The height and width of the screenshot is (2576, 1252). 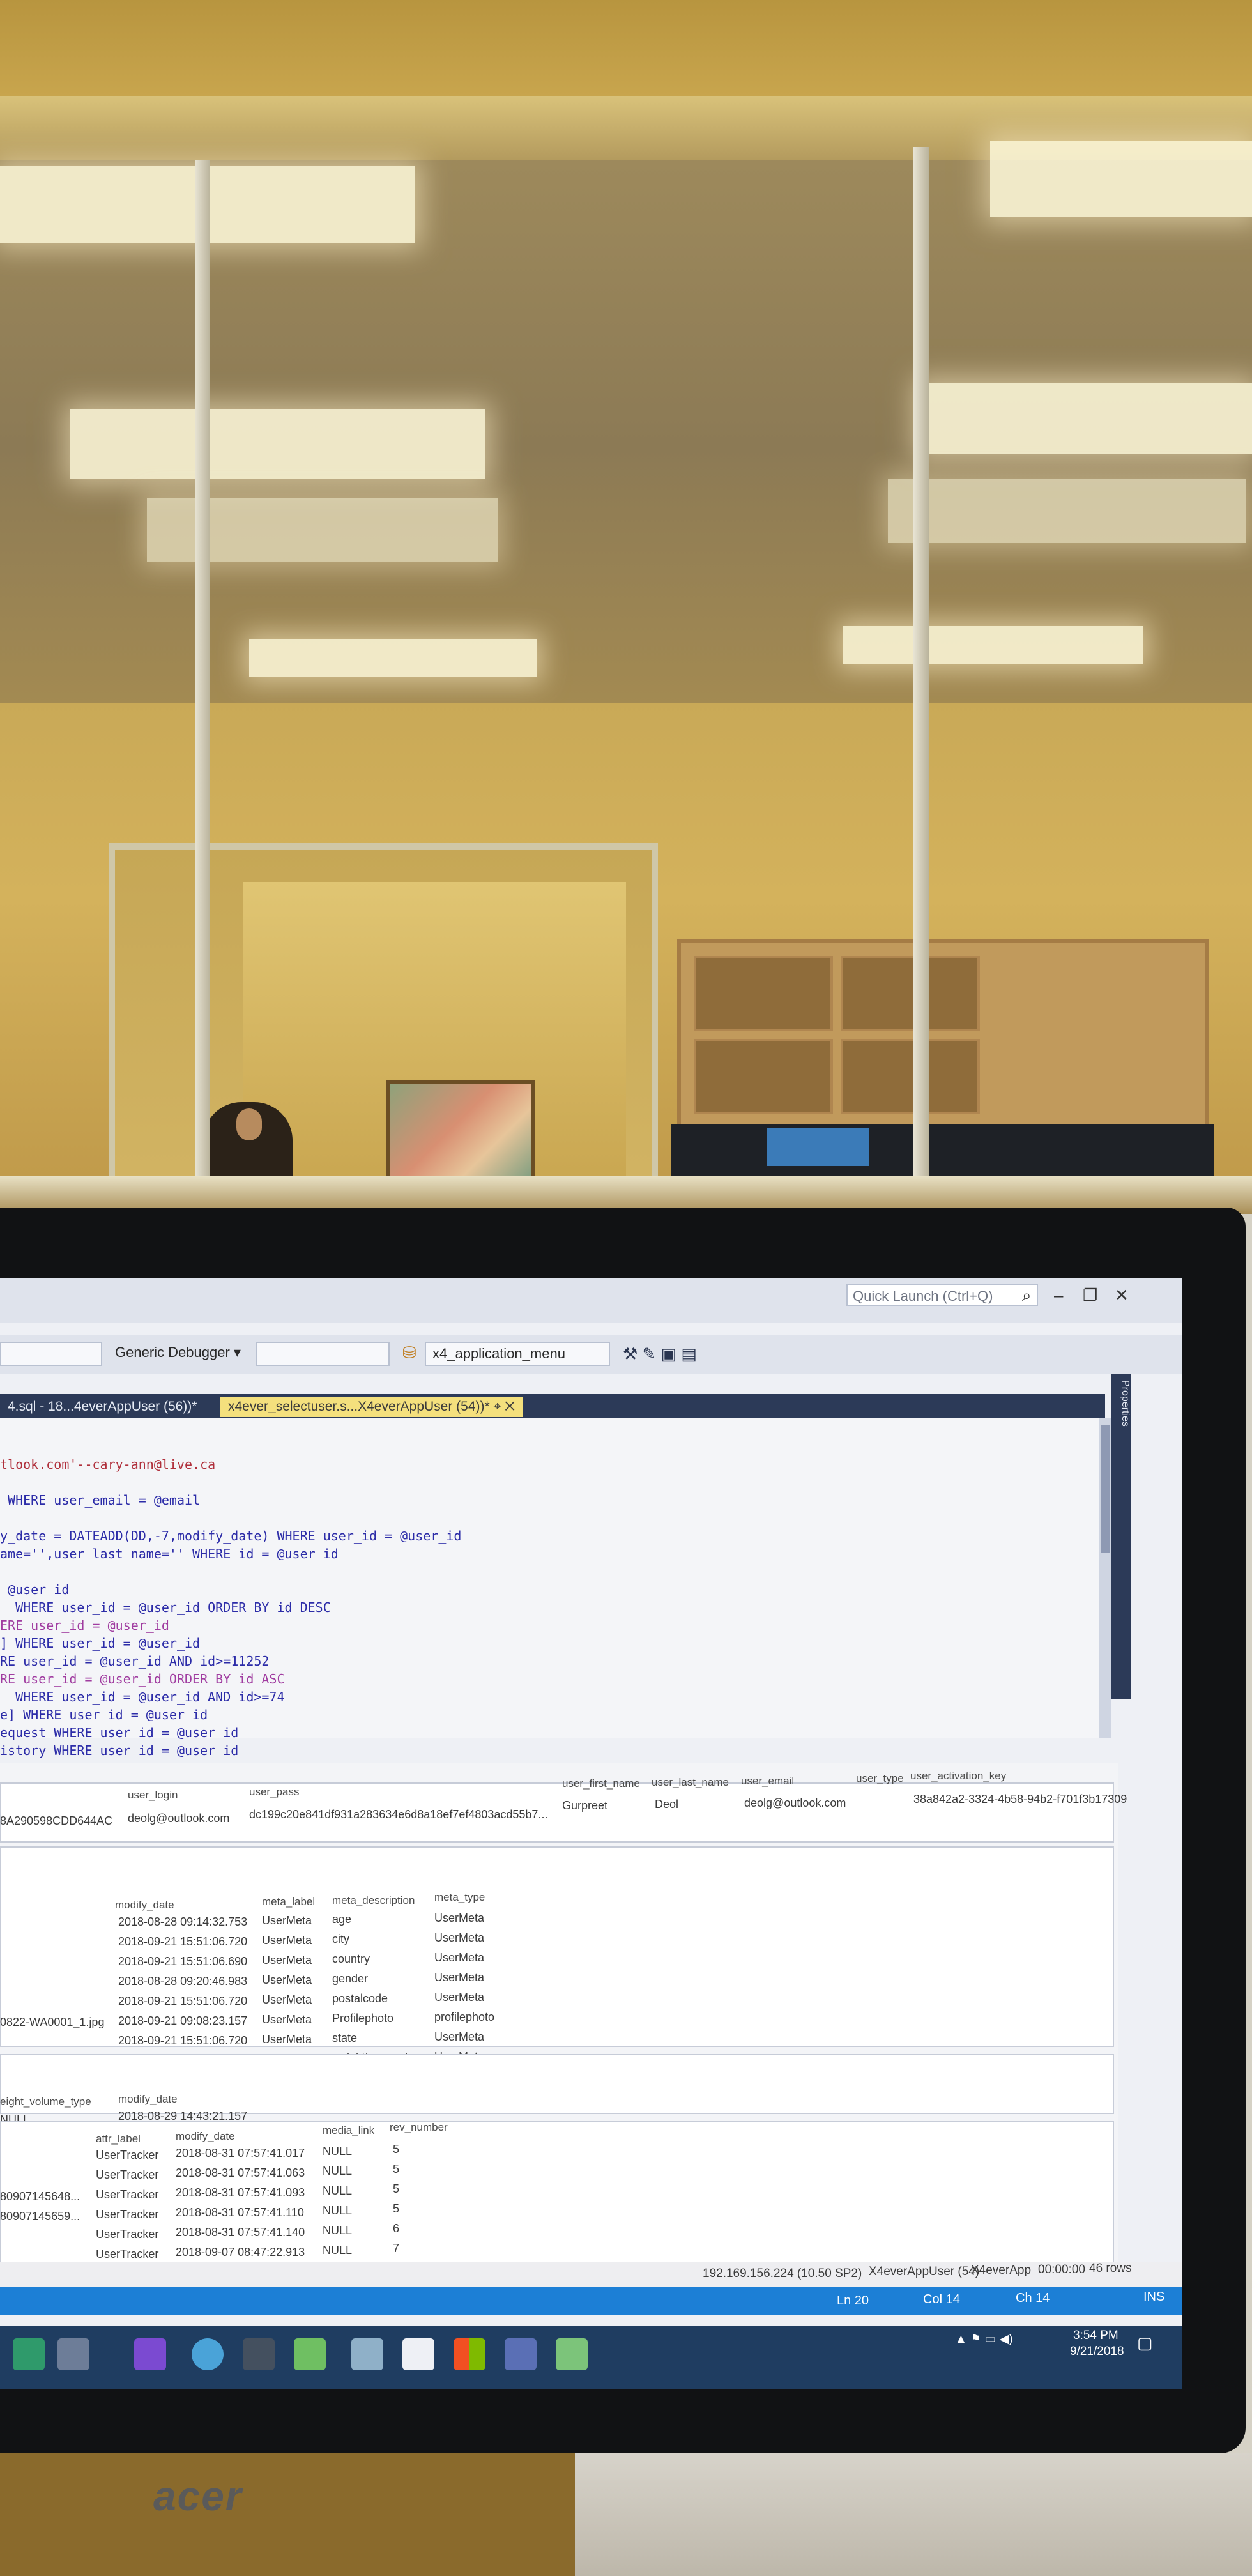 What do you see at coordinates (102, 1407) in the screenshot?
I see `tab-sql-script: 4.sql - 18...4everAppUser (56))*` at bounding box center [102, 1407].